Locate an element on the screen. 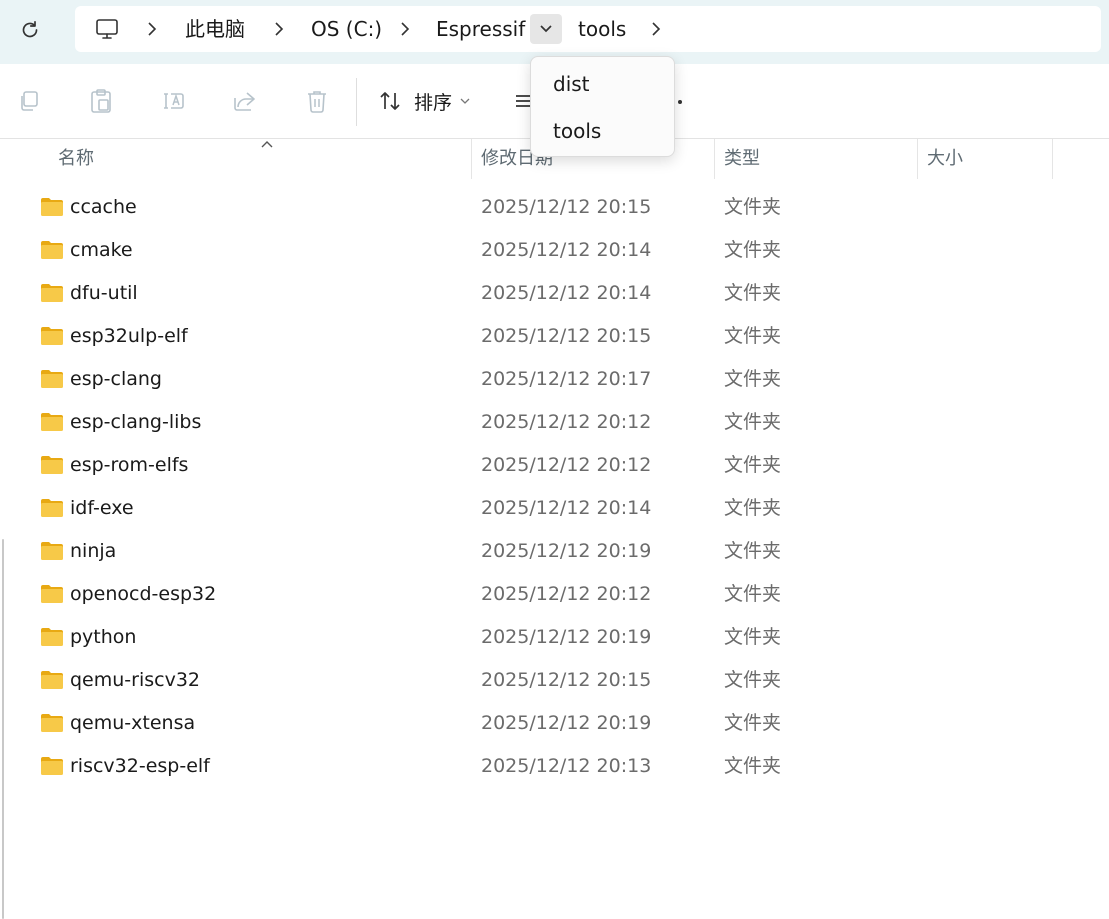 Image resolution: width=1109 pixels, height=919 pixels. breadcrumb-dropdown-menu: dist tools is located at coordinates (602, 106).